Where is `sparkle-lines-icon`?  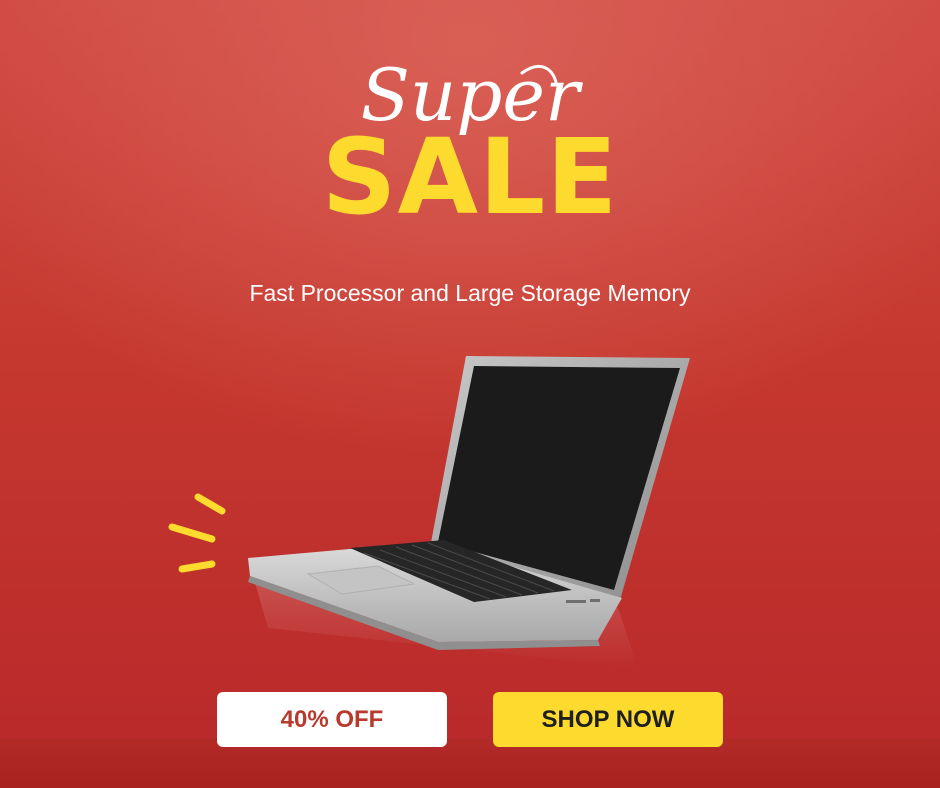
sparkle-lines-icon is located at coordinates (197, 533).